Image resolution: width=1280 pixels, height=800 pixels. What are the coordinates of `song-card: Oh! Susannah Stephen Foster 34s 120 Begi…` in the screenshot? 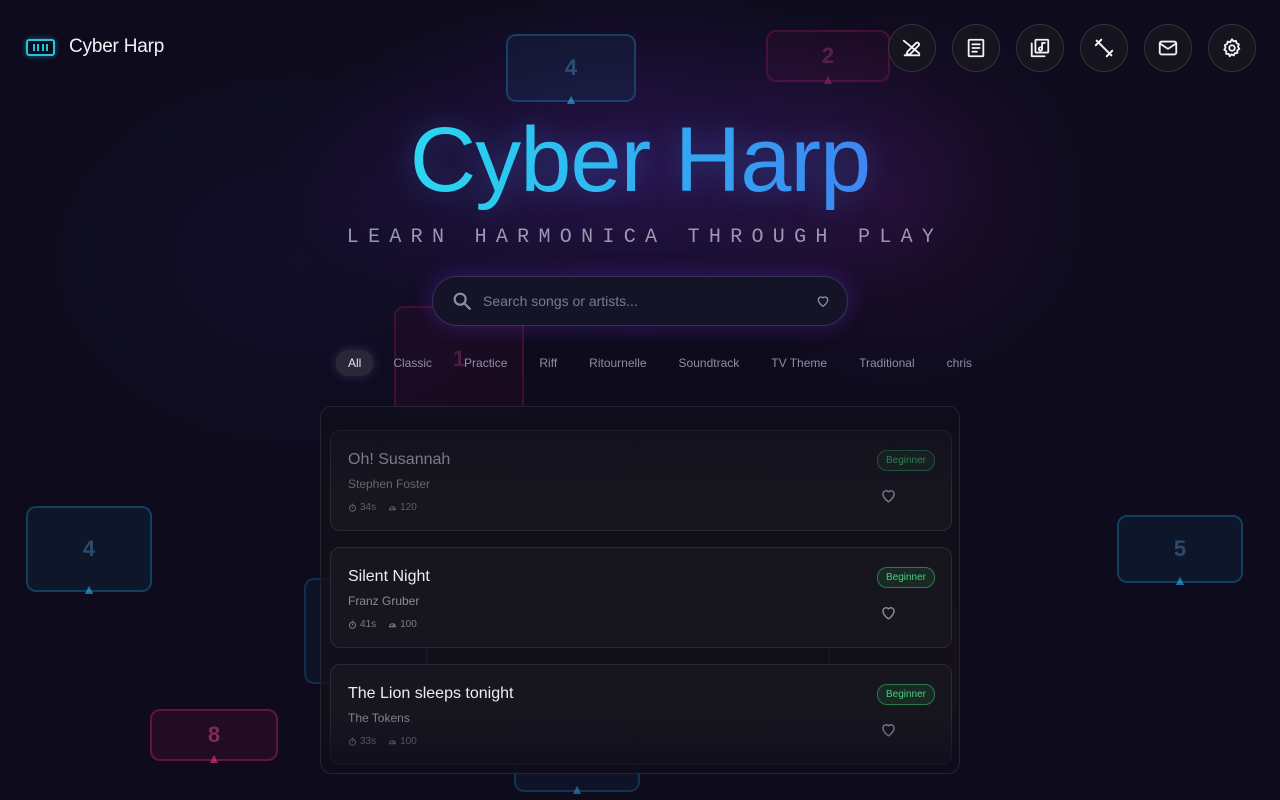 It's located at (641, 480).